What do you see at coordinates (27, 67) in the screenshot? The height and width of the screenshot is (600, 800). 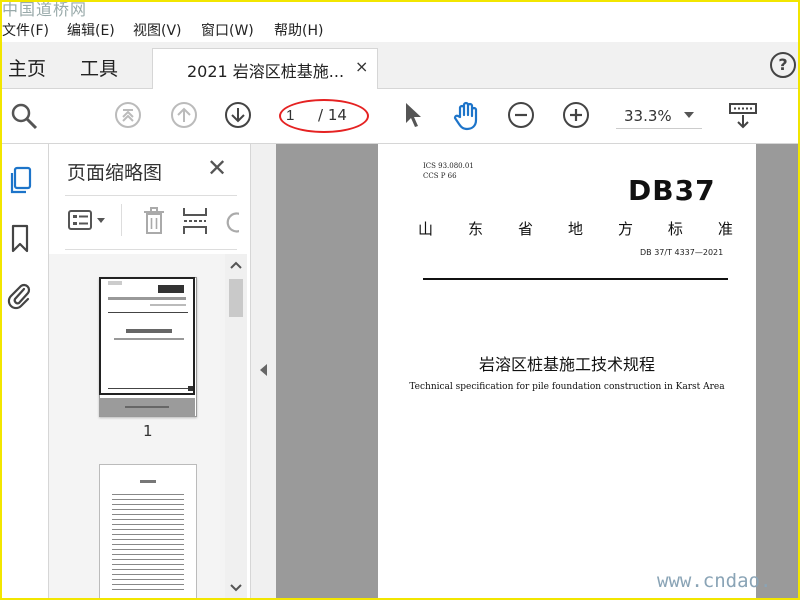 I see `tab-home: 主页` at bounding box center [27, 67].